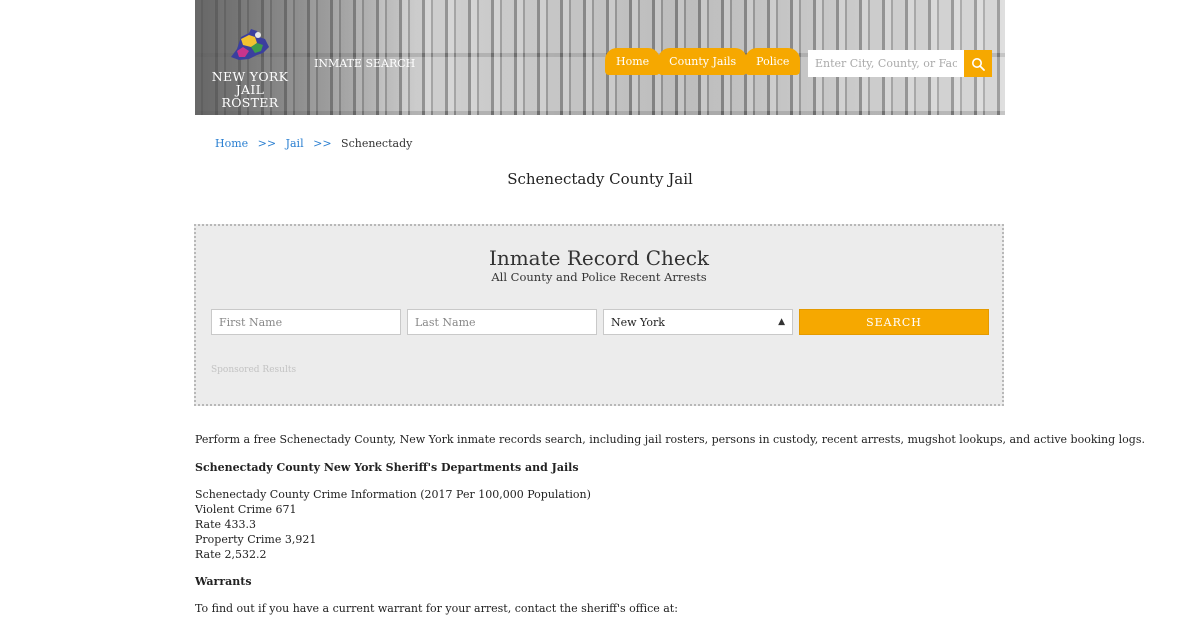  I want to click on new-york-state-logo-icon, so click(250, 44).